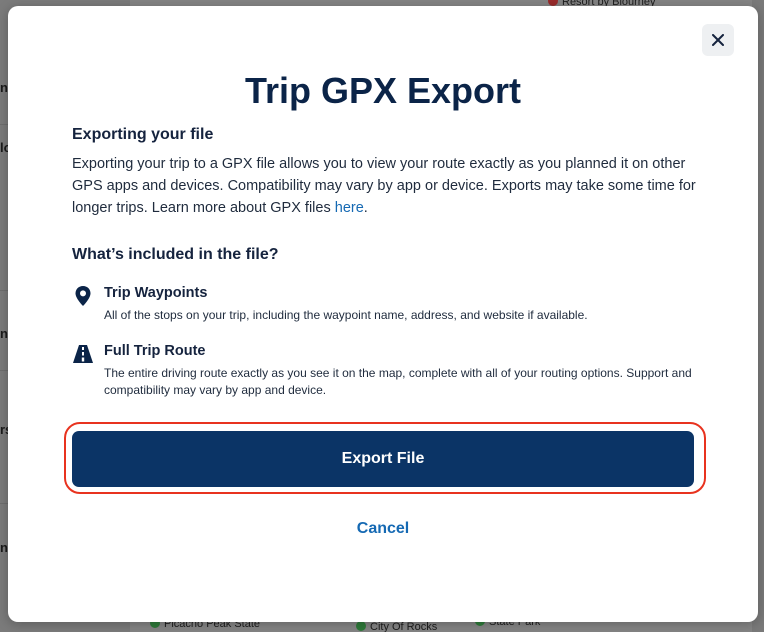 The image size is (764, 632). What do you see at coordinates (349, 208) in the screenshot?
I see `gpx-learn-more-link: here` at bounding box center [349, 208].